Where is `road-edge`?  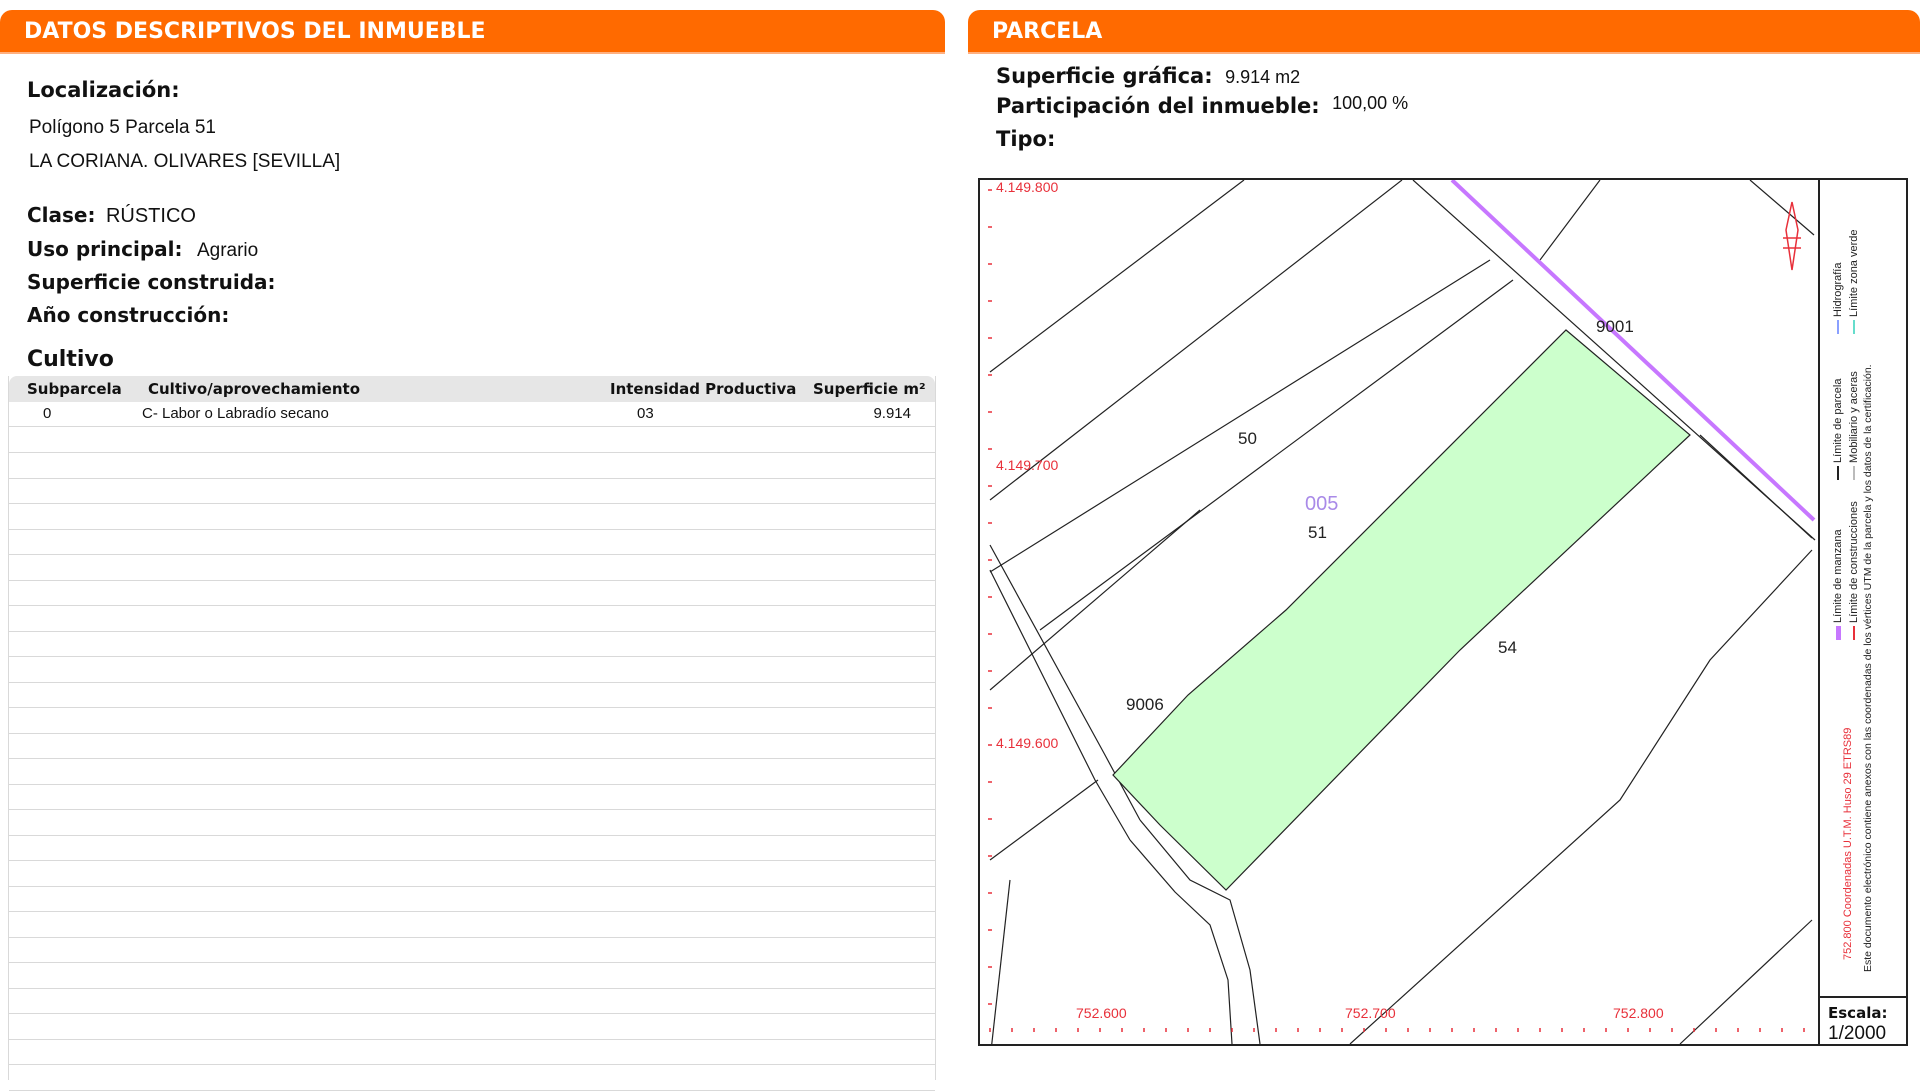
road-edge is located at coordinates (1060, 705).